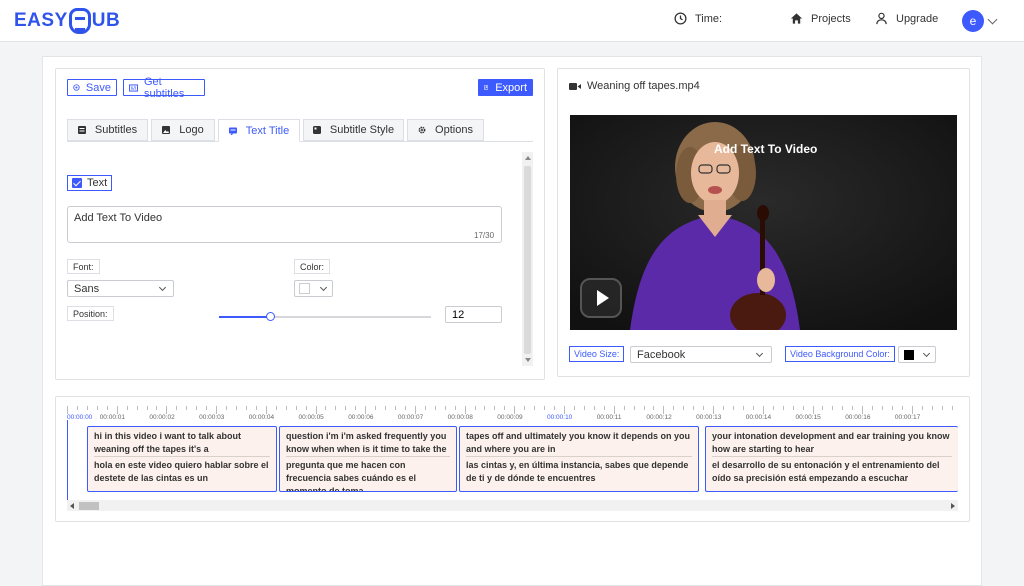  Describe the element at coordinates (300, 141) in the screenshot. I see `tab-divider` at that location.